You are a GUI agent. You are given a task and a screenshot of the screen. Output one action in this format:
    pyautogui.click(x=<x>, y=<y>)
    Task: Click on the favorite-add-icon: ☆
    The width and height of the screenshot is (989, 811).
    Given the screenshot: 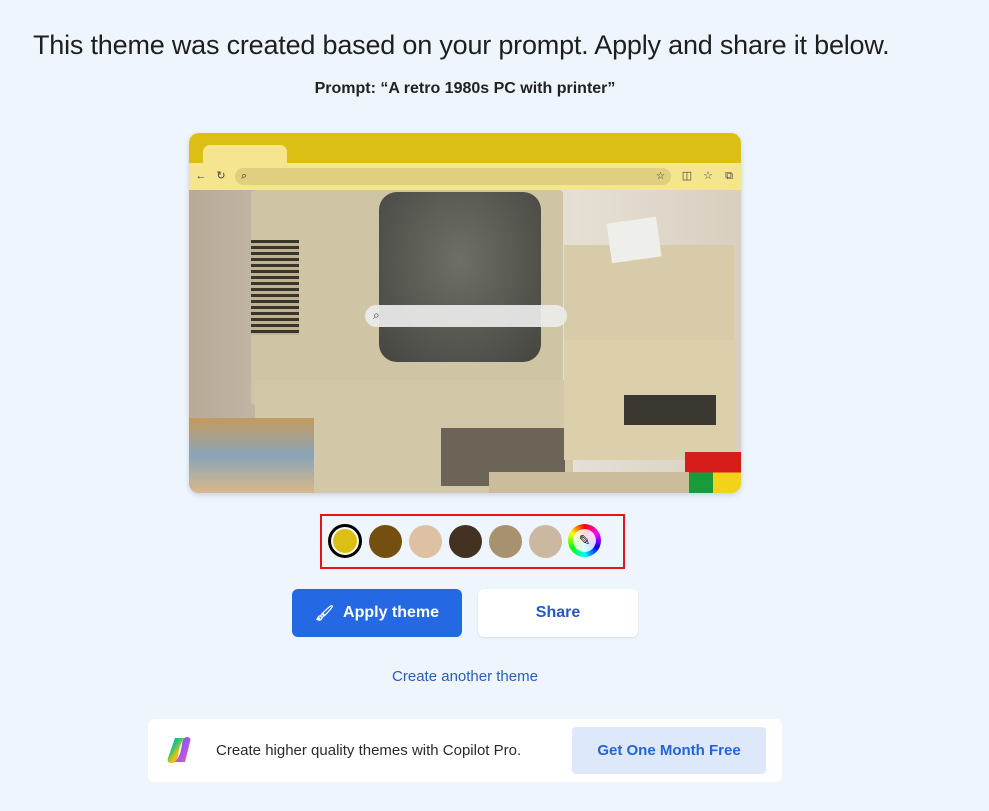 What is the action you would take?
    pyautogui.click(x=660, y=176)
    